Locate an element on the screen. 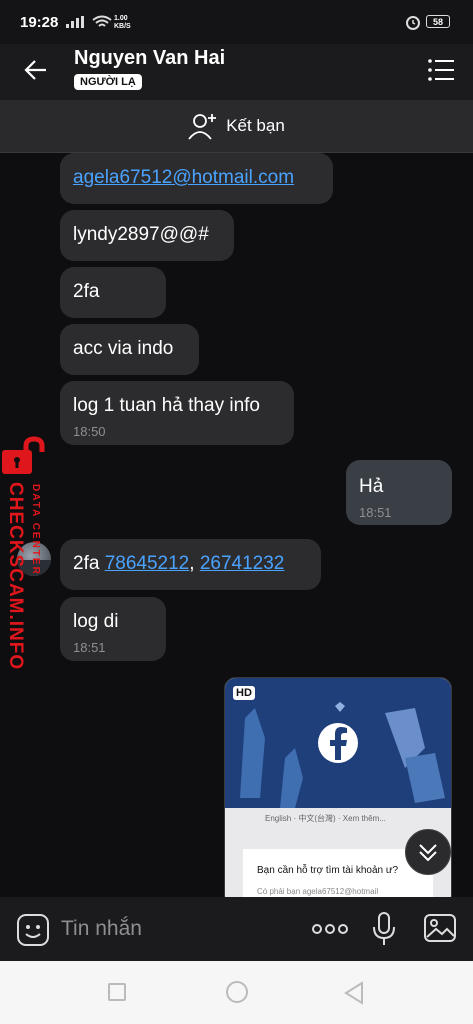 Image resolution: width=473 pixels, height=1024 pixels. dialog-title: Bạn cần hỗ trợ tìm tài khoản ư? is located at coordinates (328, 870).